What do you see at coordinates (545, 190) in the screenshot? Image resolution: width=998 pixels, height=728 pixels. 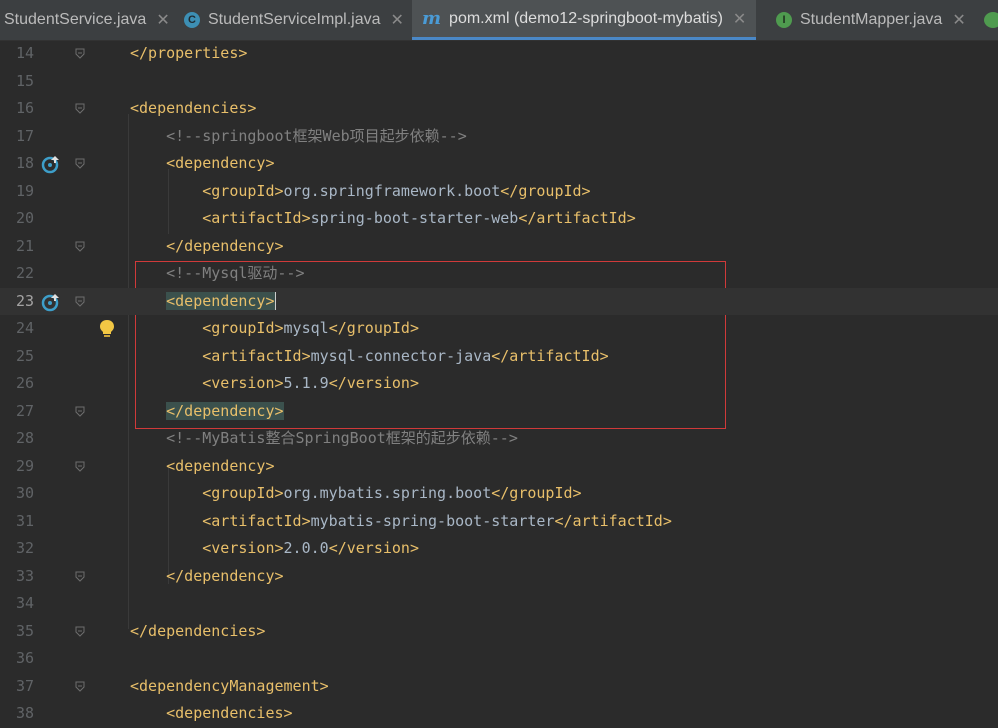 I see `code-token: </groupId>` at bounding box center [545, 190].